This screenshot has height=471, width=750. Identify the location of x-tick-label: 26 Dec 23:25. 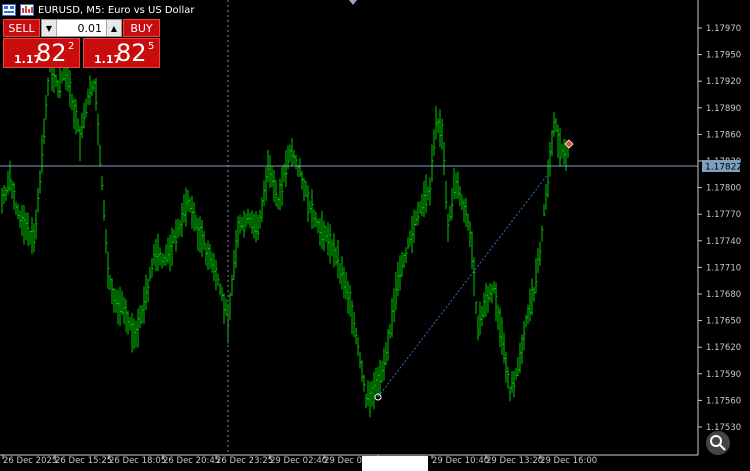
(244, 461).